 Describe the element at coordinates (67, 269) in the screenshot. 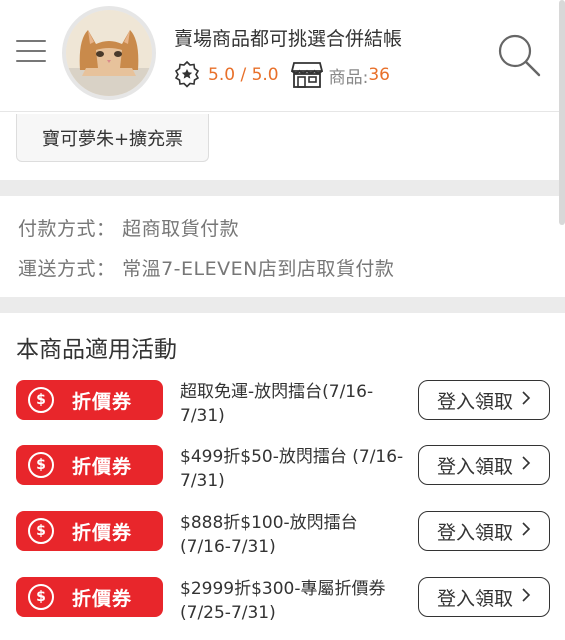

I see `shipping-label: 運送方式：` at that location.